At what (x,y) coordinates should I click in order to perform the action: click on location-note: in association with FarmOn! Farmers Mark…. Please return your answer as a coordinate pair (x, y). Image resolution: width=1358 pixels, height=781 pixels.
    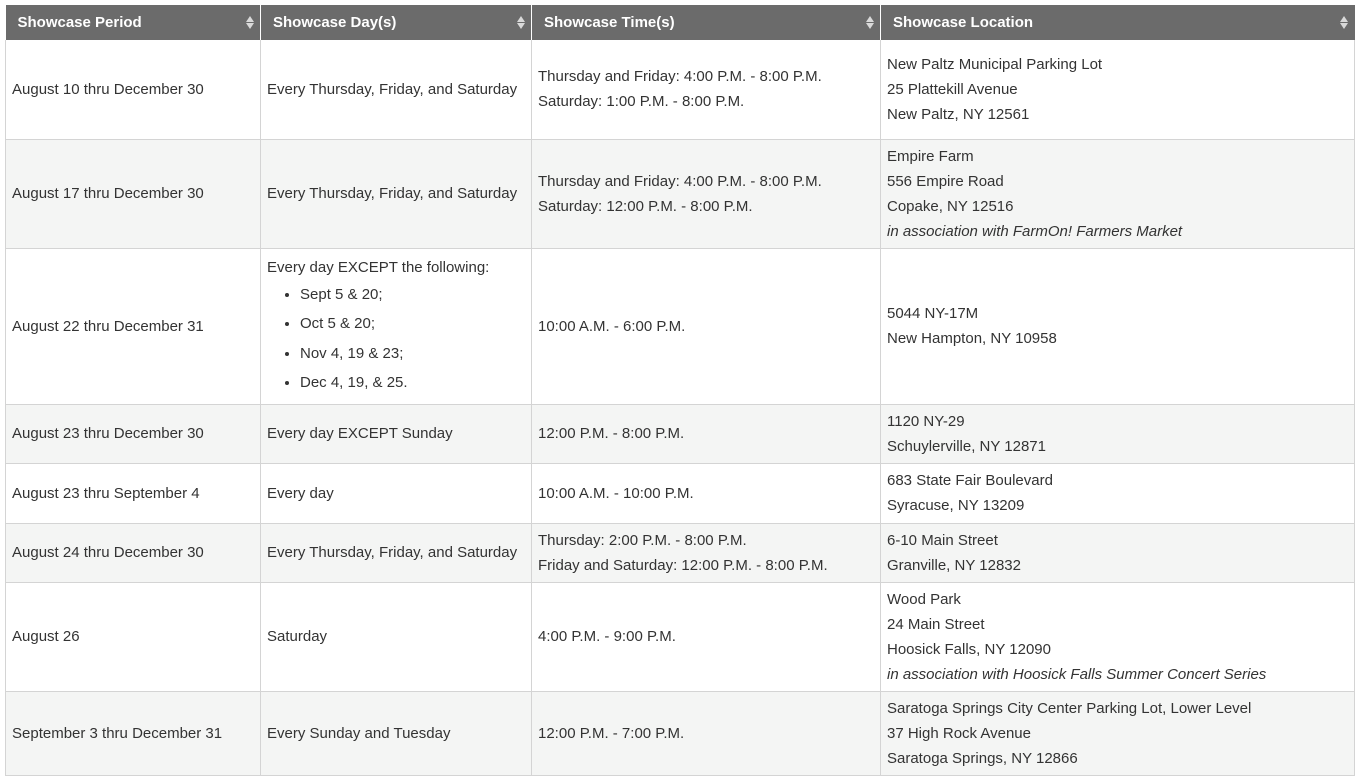
    Looking at the image, I should click on (1035, 231).